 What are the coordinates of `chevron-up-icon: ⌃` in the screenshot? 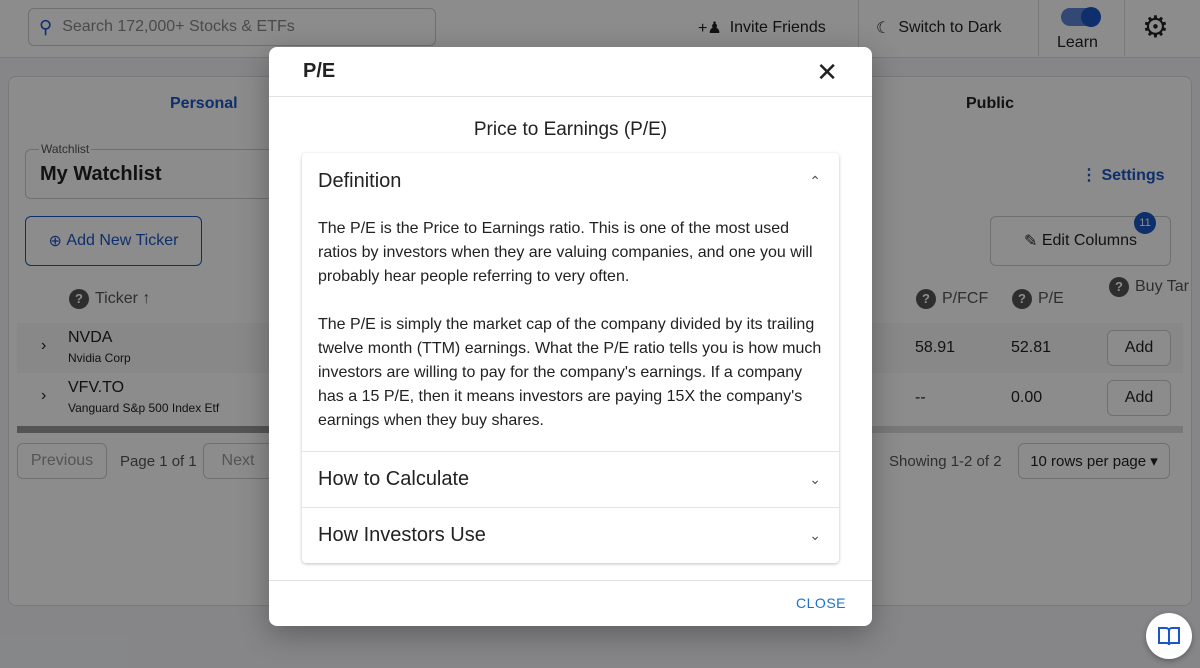 It's located at (815, 180).